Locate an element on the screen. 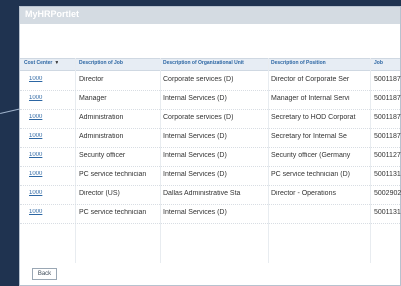 Image resolution: width=401 pixels, height=286 pixels. job-id-cell: 5001127 is located at coordinates (387, 155).